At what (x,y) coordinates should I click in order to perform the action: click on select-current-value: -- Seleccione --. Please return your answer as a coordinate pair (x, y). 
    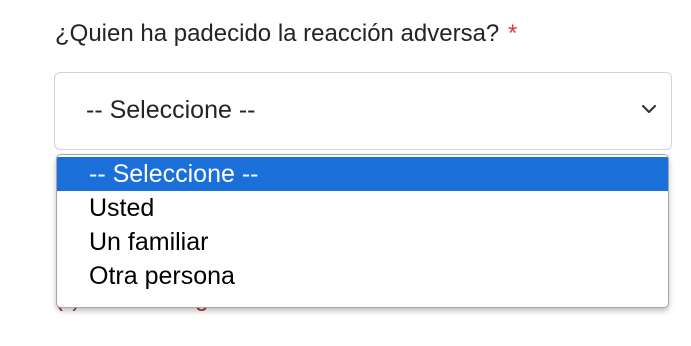
    Looking at the image, I should click on (171, 110).